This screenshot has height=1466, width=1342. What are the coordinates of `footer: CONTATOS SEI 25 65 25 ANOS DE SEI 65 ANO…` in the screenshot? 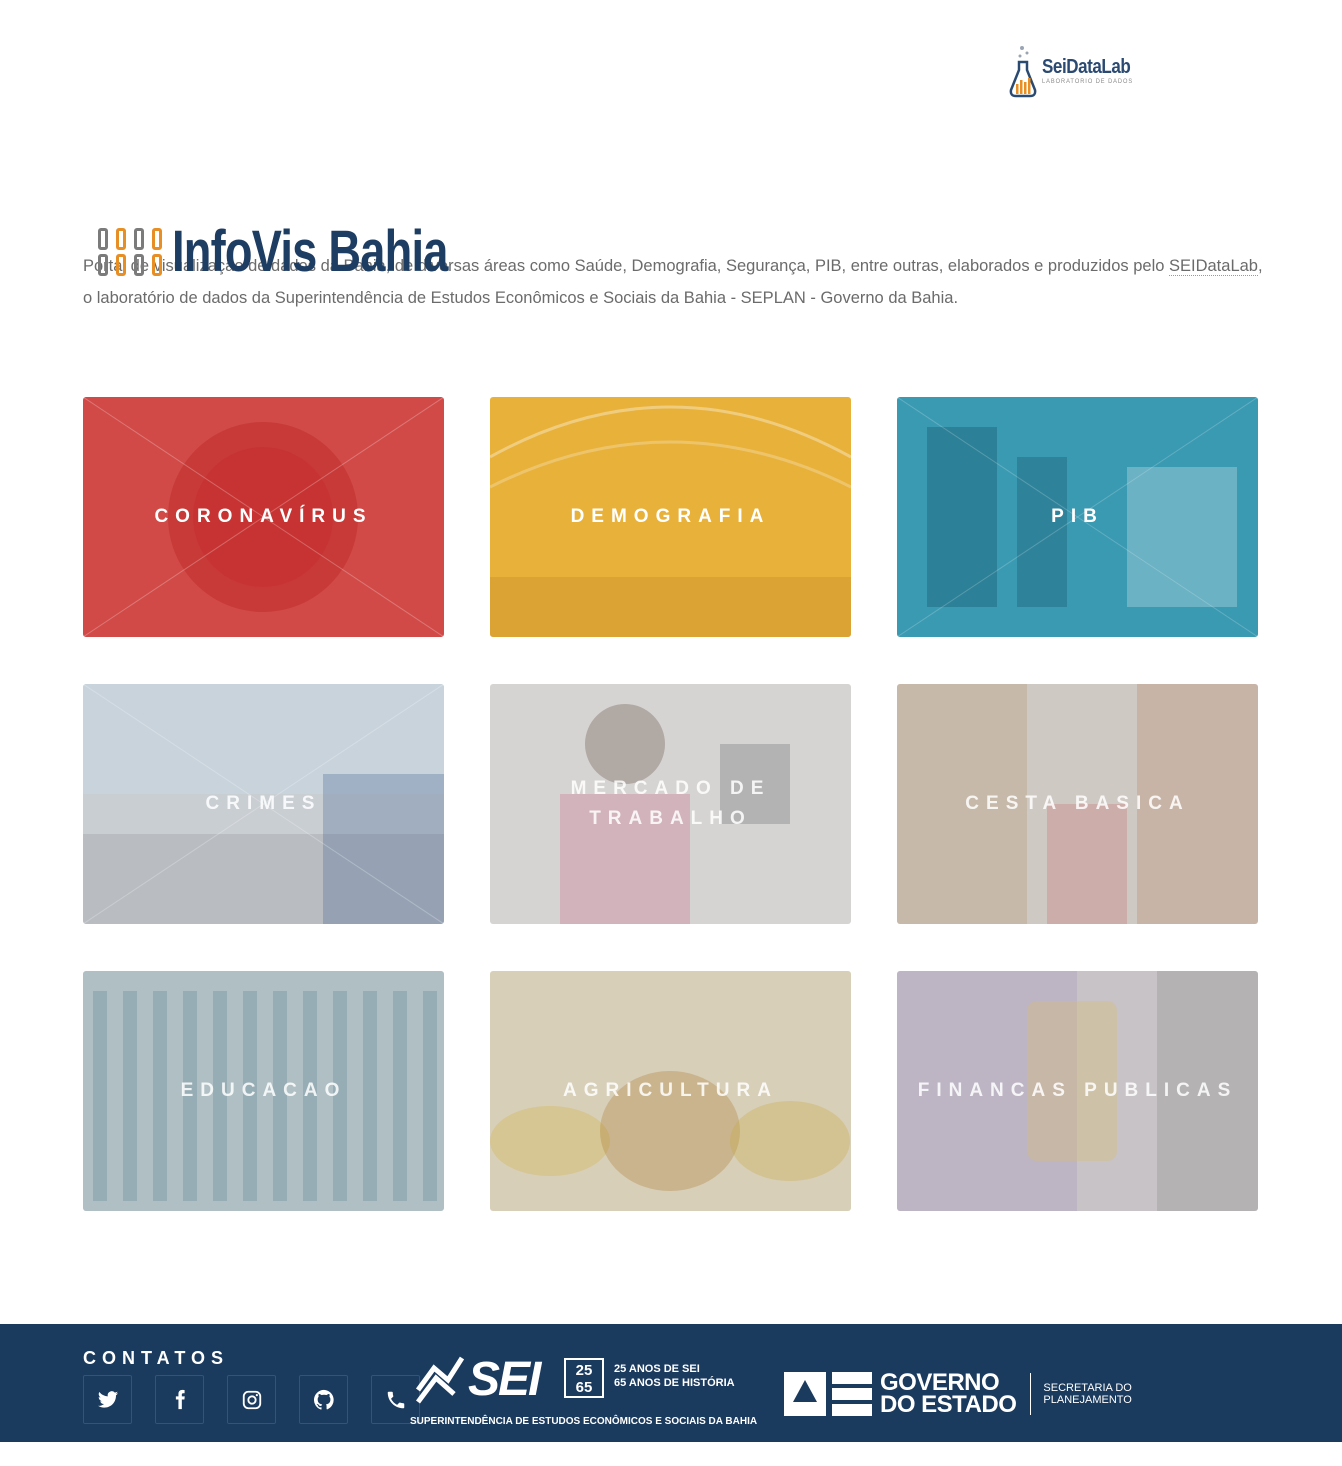 It's located at (671, 1383).